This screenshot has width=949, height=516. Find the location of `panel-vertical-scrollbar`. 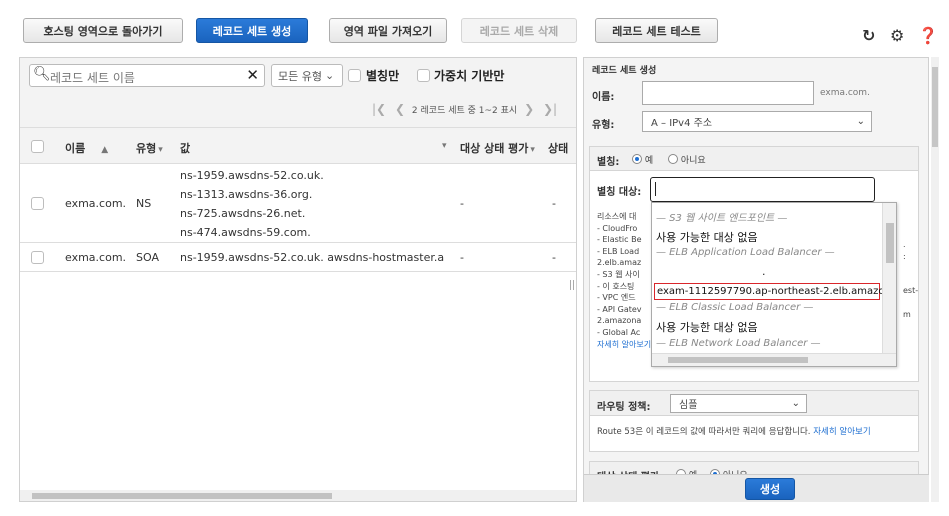

panel-vertical-scrollbar is located at coordinates (935, 279).